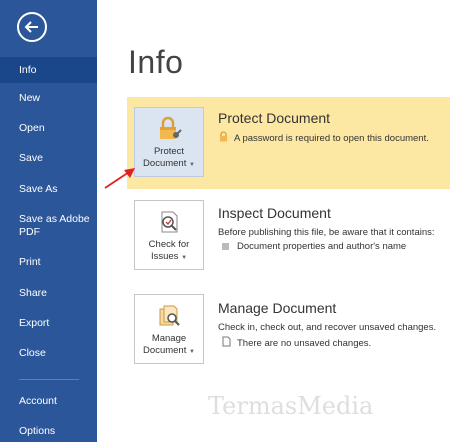  I want to click on nav-divider, so click(49, 379).